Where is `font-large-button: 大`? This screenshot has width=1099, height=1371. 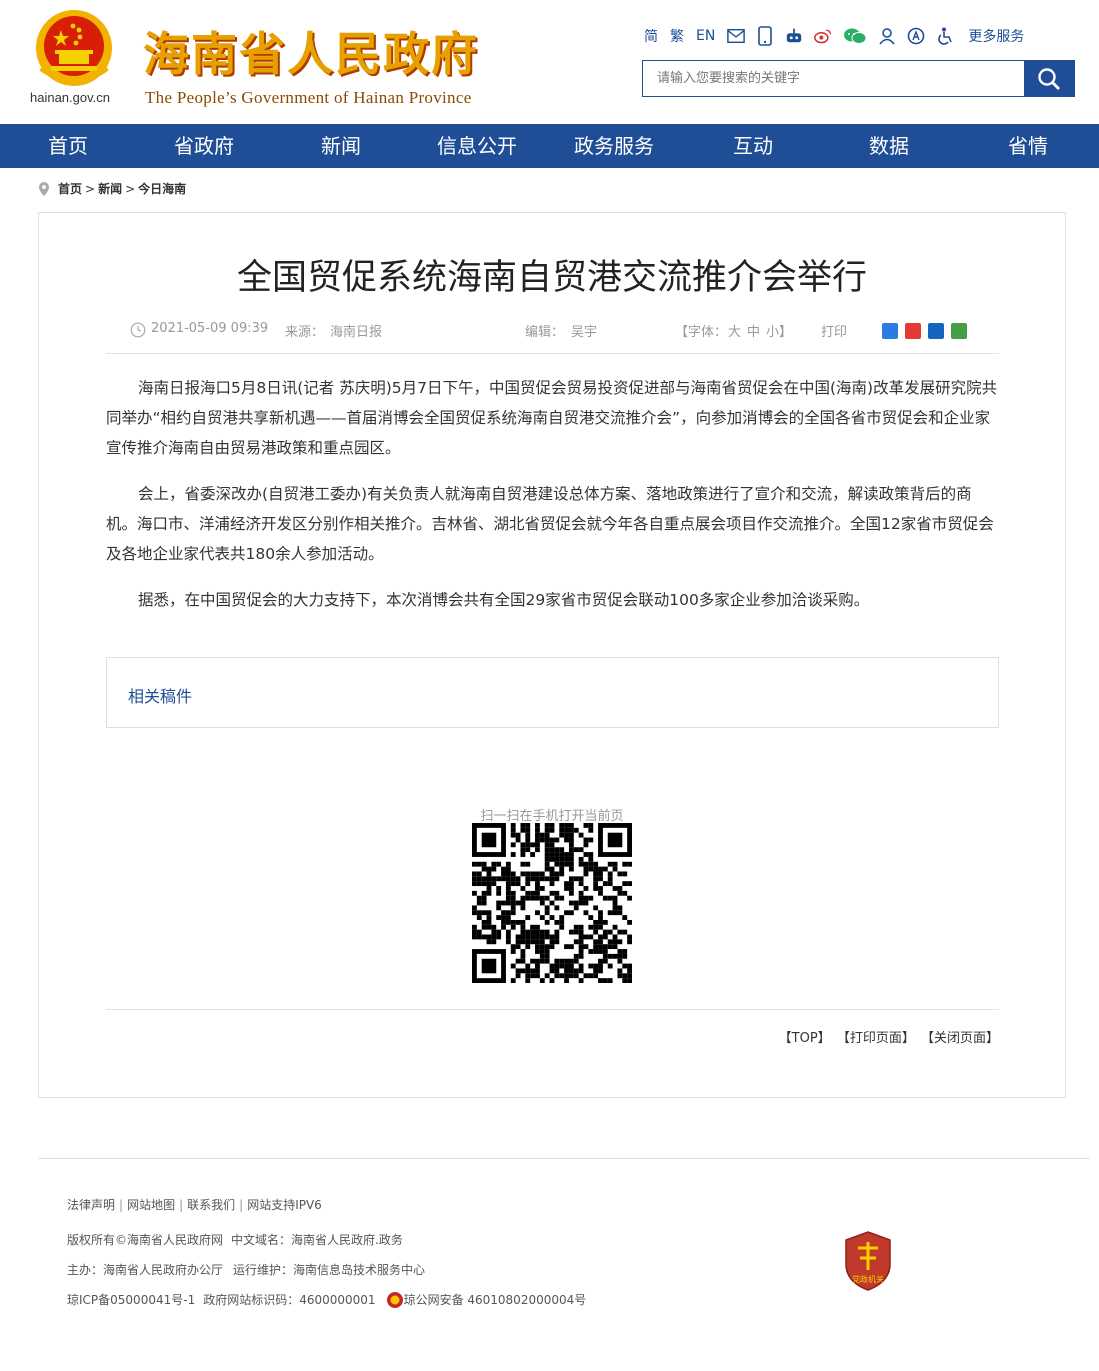 font-large-button: 大 is located at coordinates (734, 330).